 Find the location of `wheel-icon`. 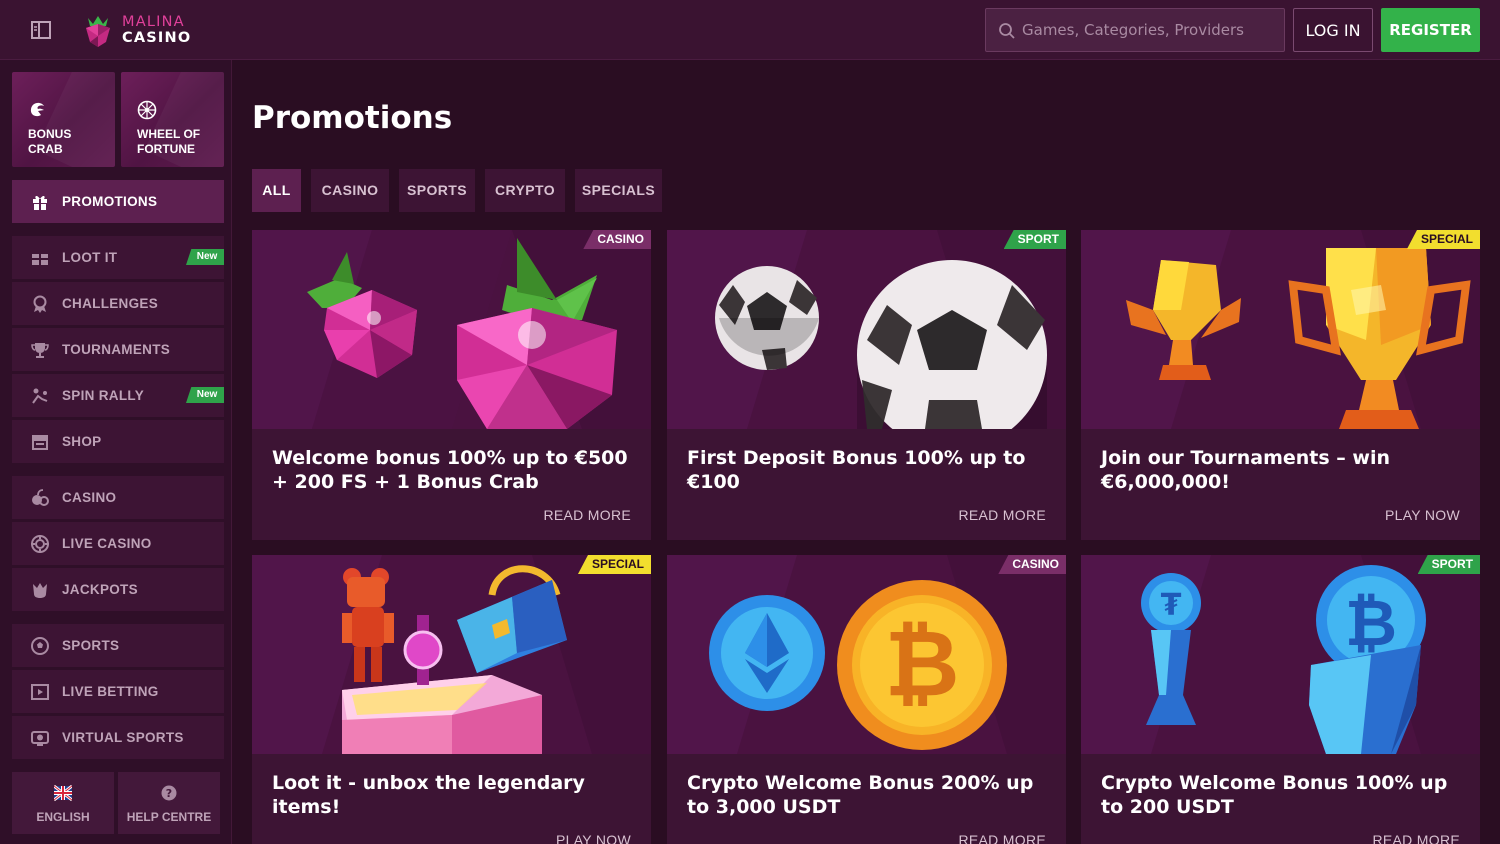

wheel-icon is located at coordinates (147, 110).